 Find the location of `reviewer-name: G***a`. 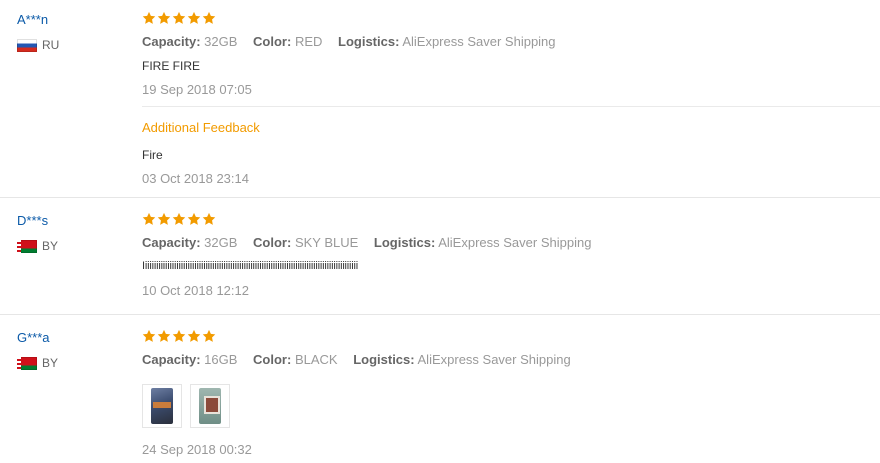

reviewer-name: G***a is located at coordinates (33, 337).